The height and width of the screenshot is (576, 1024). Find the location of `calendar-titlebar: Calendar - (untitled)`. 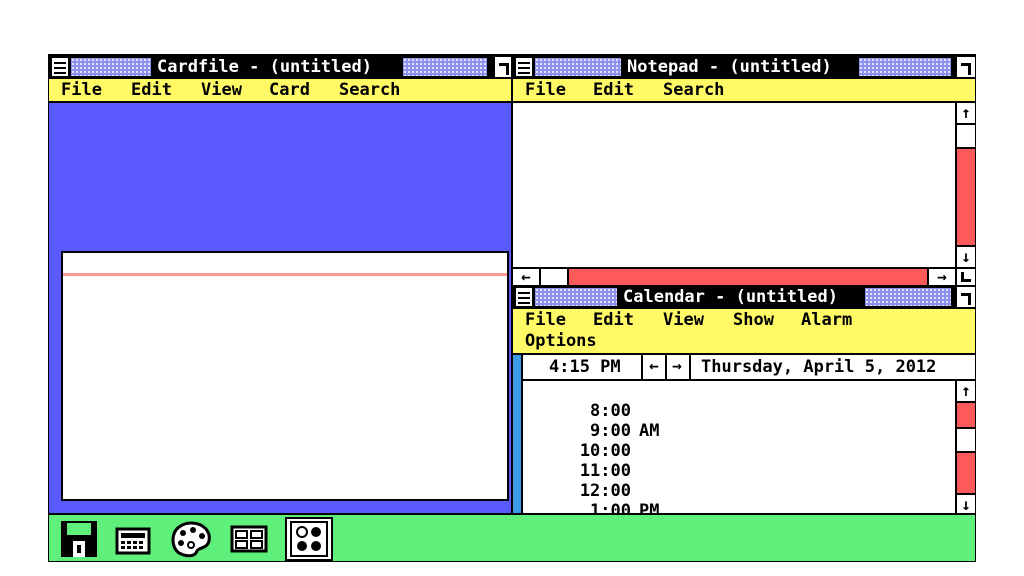

calendar-titlebar: Calendar - (untitled) is located at coordinates (744, 297).